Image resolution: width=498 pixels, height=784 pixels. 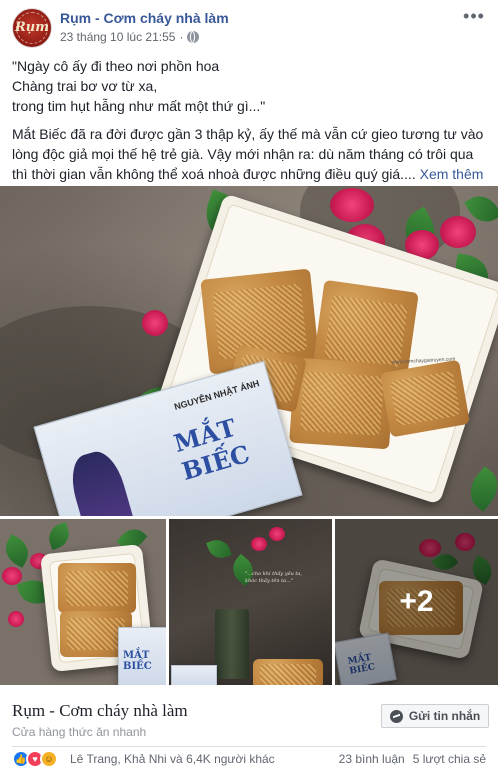 I want to click on quote-line: Chàng trai bơ vơ từ xa,, so click(x=85, y=86).